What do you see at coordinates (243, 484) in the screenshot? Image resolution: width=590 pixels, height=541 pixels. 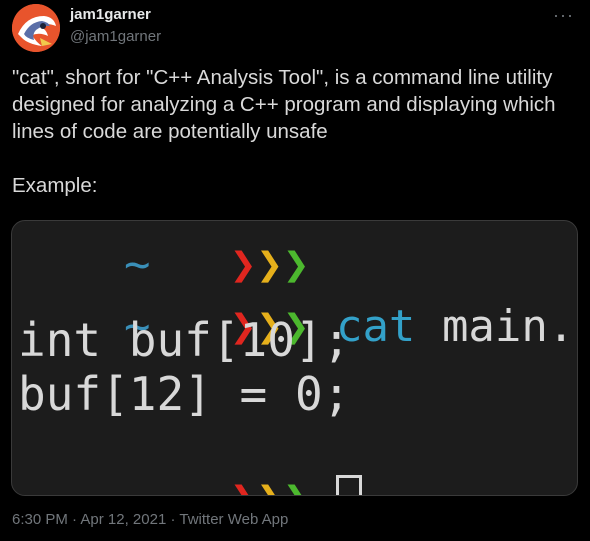 I see `prompt-chevron-red: ❯` at bounding box center [243, 484].